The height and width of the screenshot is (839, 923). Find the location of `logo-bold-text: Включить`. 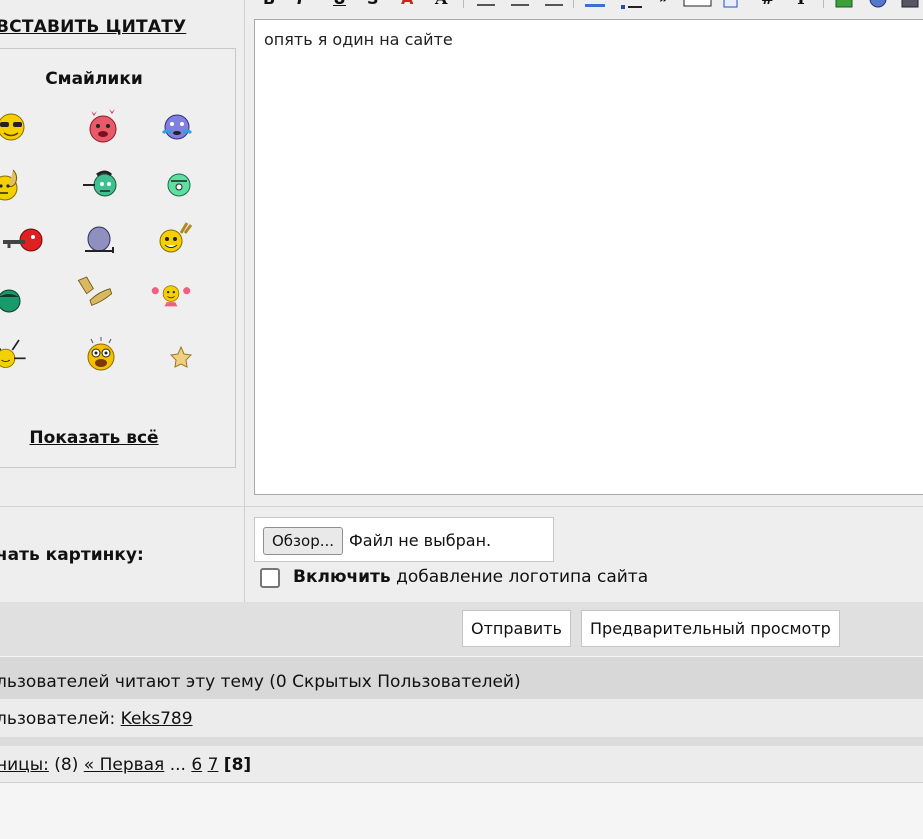

logo-bold-text: Включить is located at coordinates (342, 577).